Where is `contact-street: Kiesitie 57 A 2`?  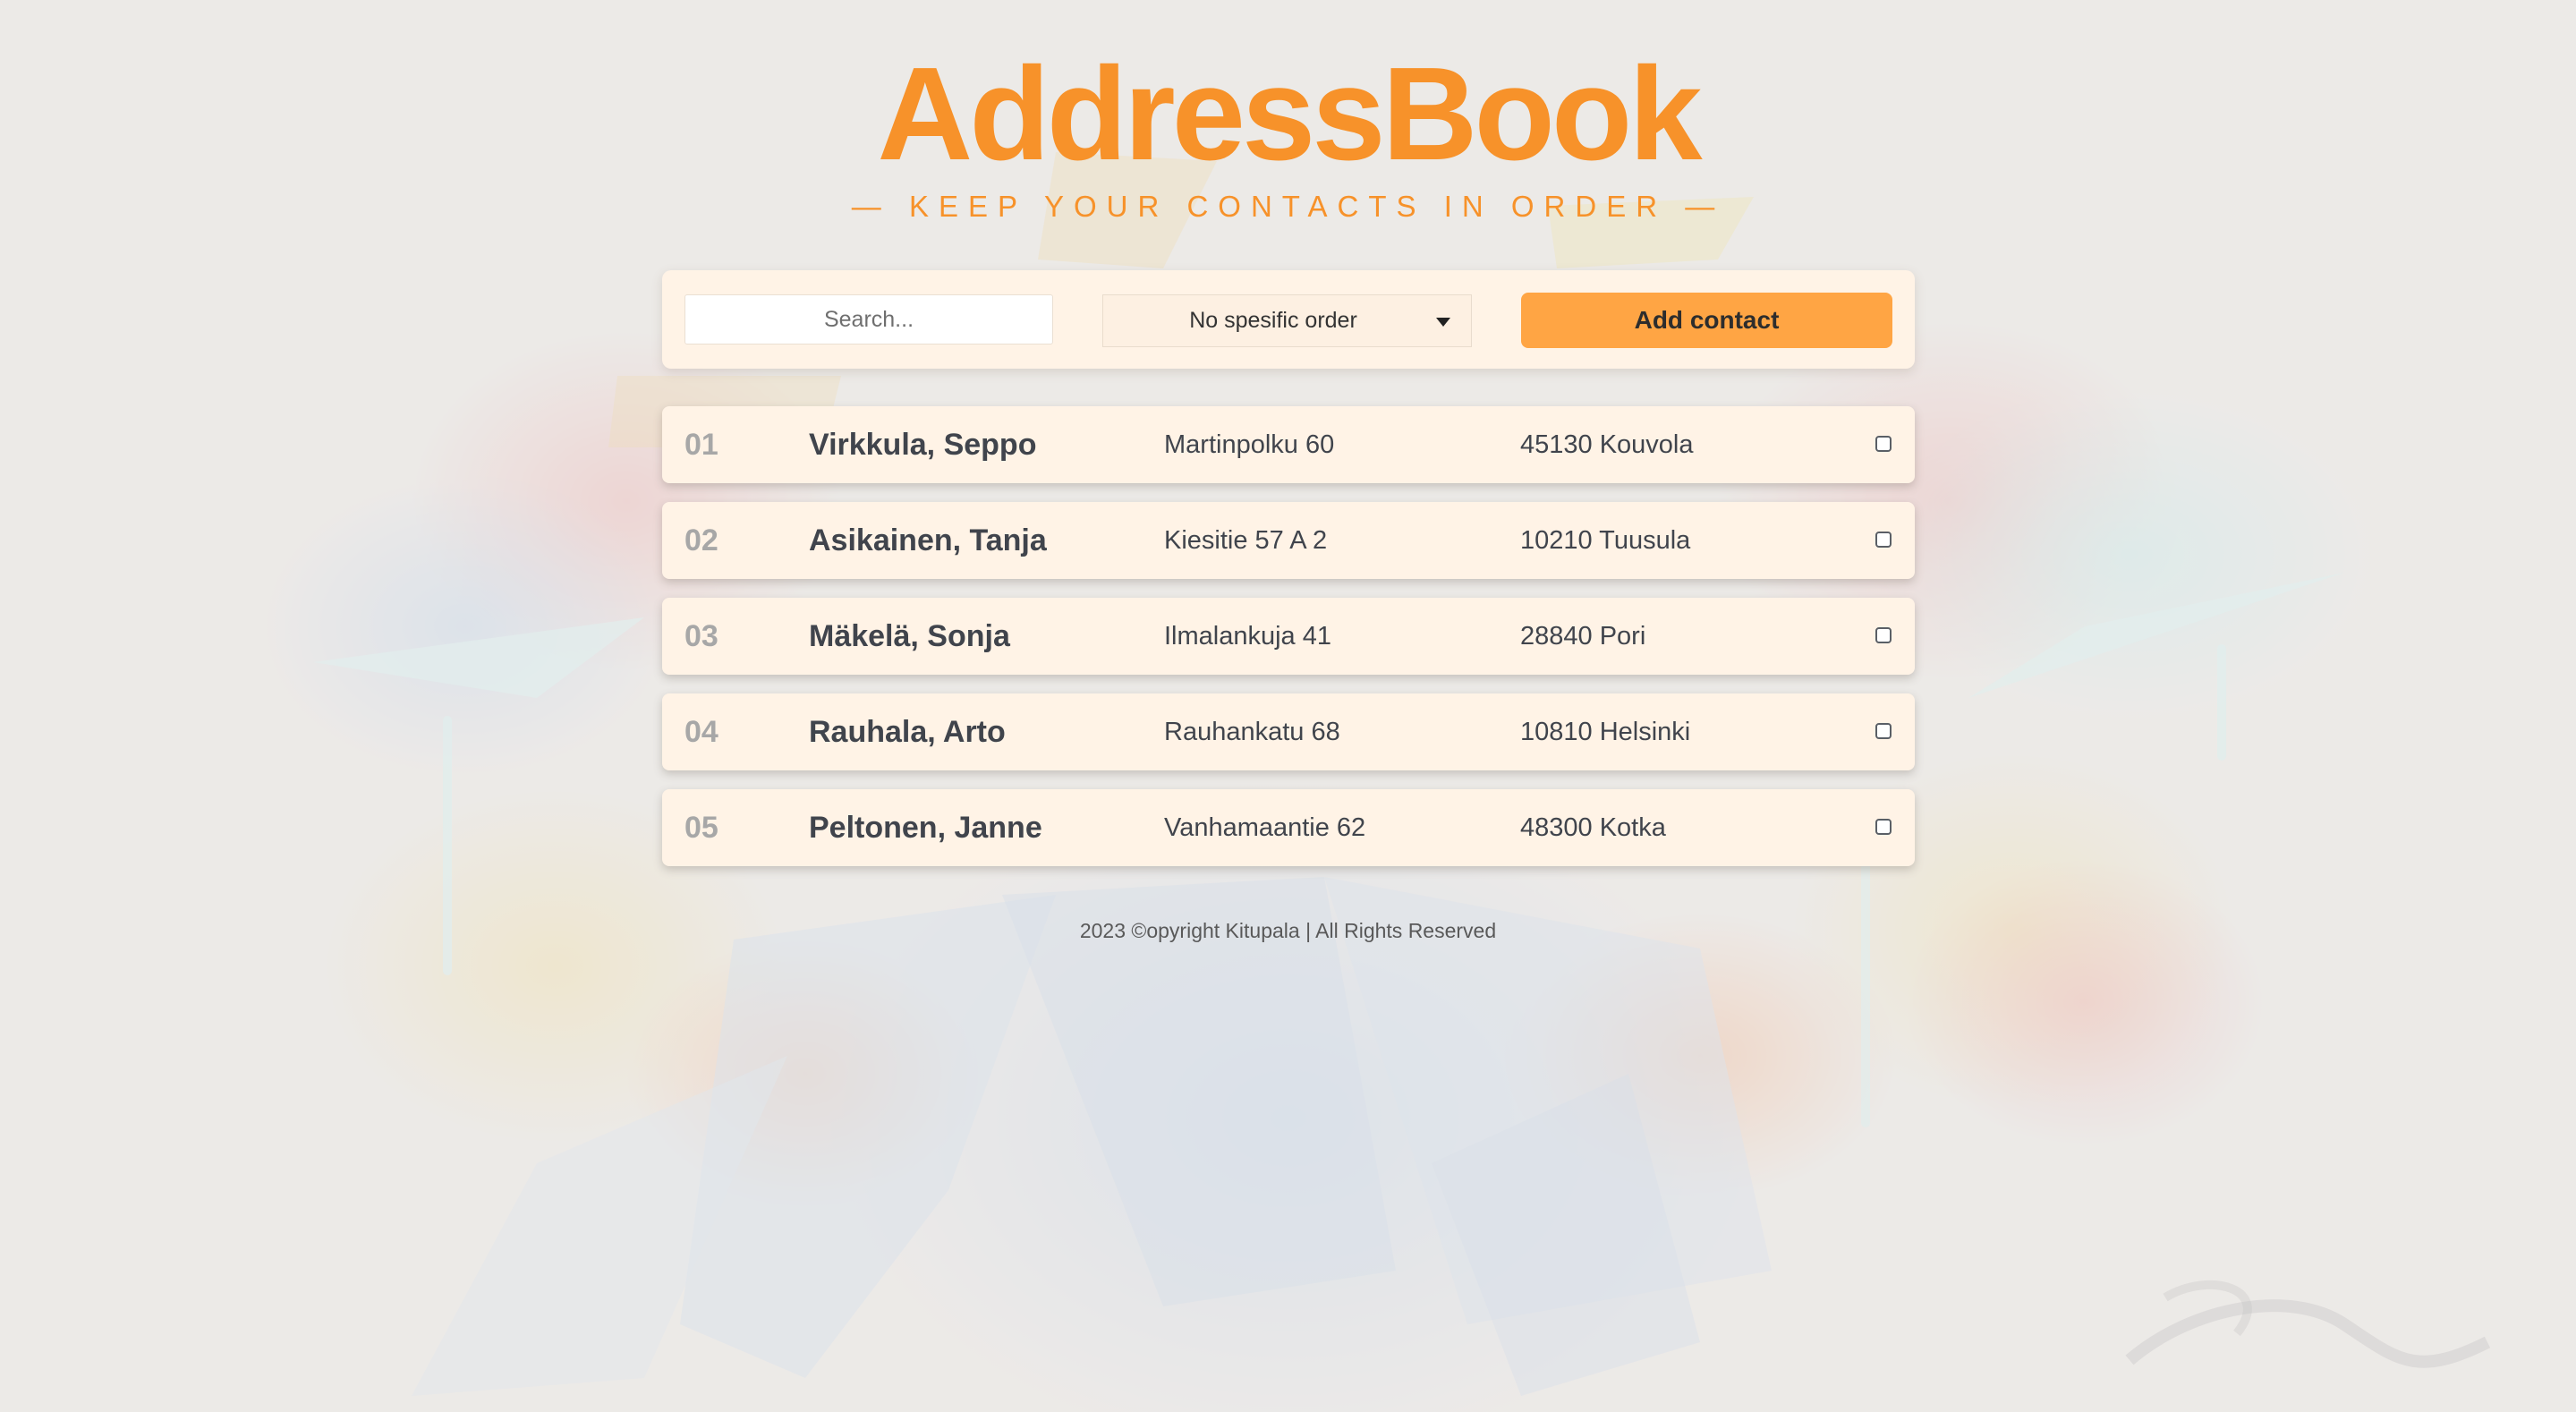 contact-street: Kiesitie 57 A 2 is located at coordinates (1246, 540).